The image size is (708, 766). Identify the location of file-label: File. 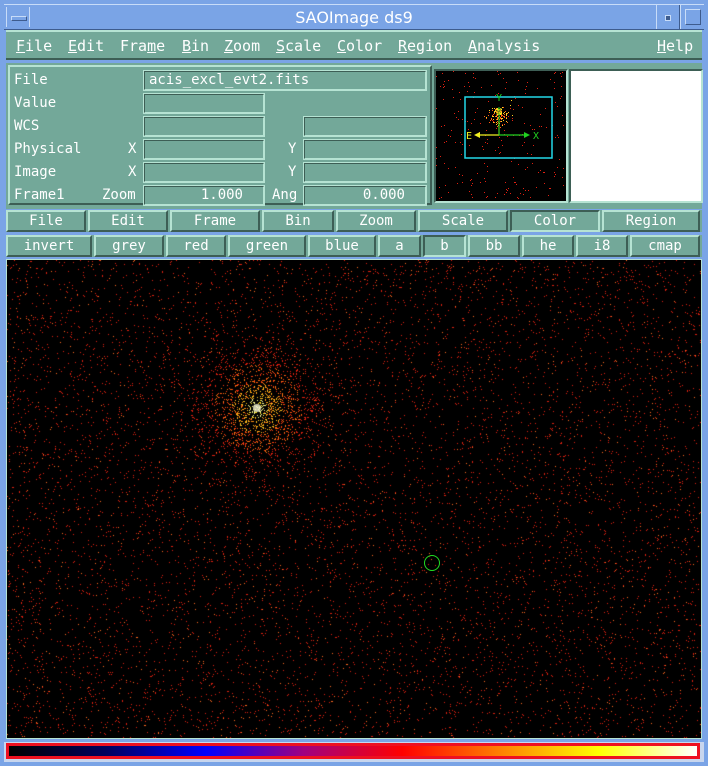
(31, 80).